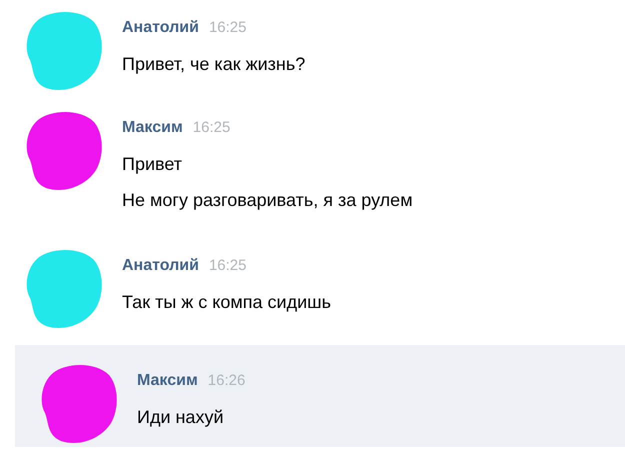  I want to click on message-time: 16:26, so click(227, 381).